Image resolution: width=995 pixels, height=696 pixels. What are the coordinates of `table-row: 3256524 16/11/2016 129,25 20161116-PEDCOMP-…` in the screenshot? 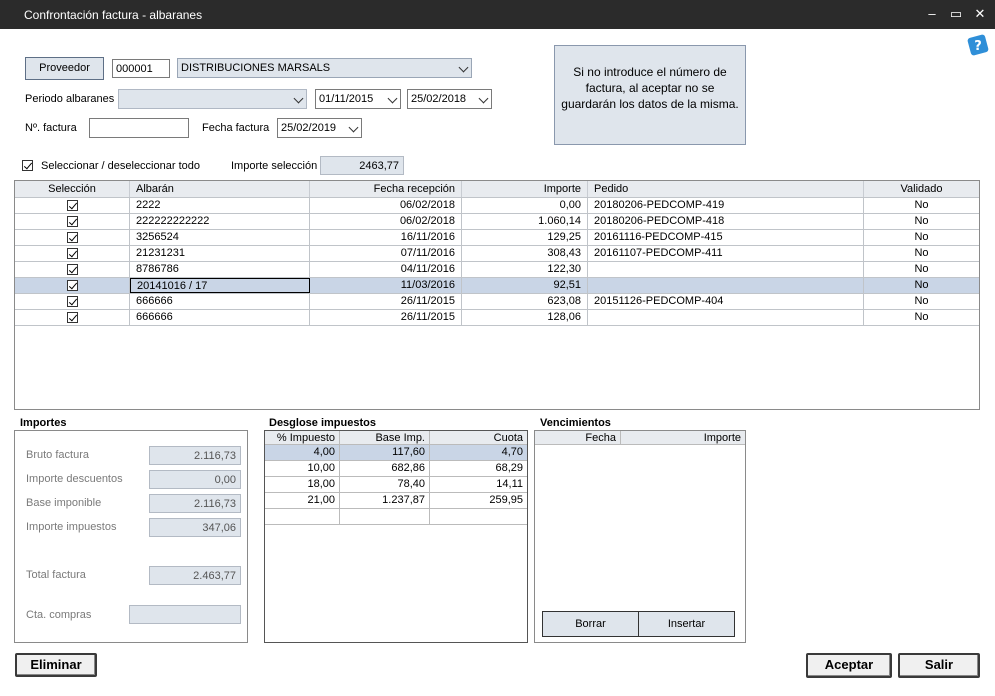 It's located at (497, 238).